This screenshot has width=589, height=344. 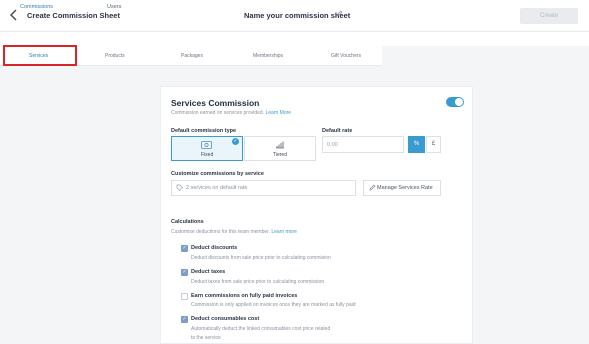 What do you see at coordinates (346, 56) in the screenshot?
I see `tab-gift-vouchers: Gift Vouchers` at bounding box center [346, 56].